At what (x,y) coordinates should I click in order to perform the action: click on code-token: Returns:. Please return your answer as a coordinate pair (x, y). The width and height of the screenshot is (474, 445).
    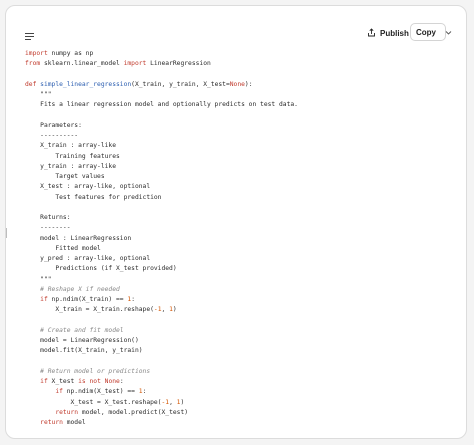
    Looking at the image, I should click on (48, 217).